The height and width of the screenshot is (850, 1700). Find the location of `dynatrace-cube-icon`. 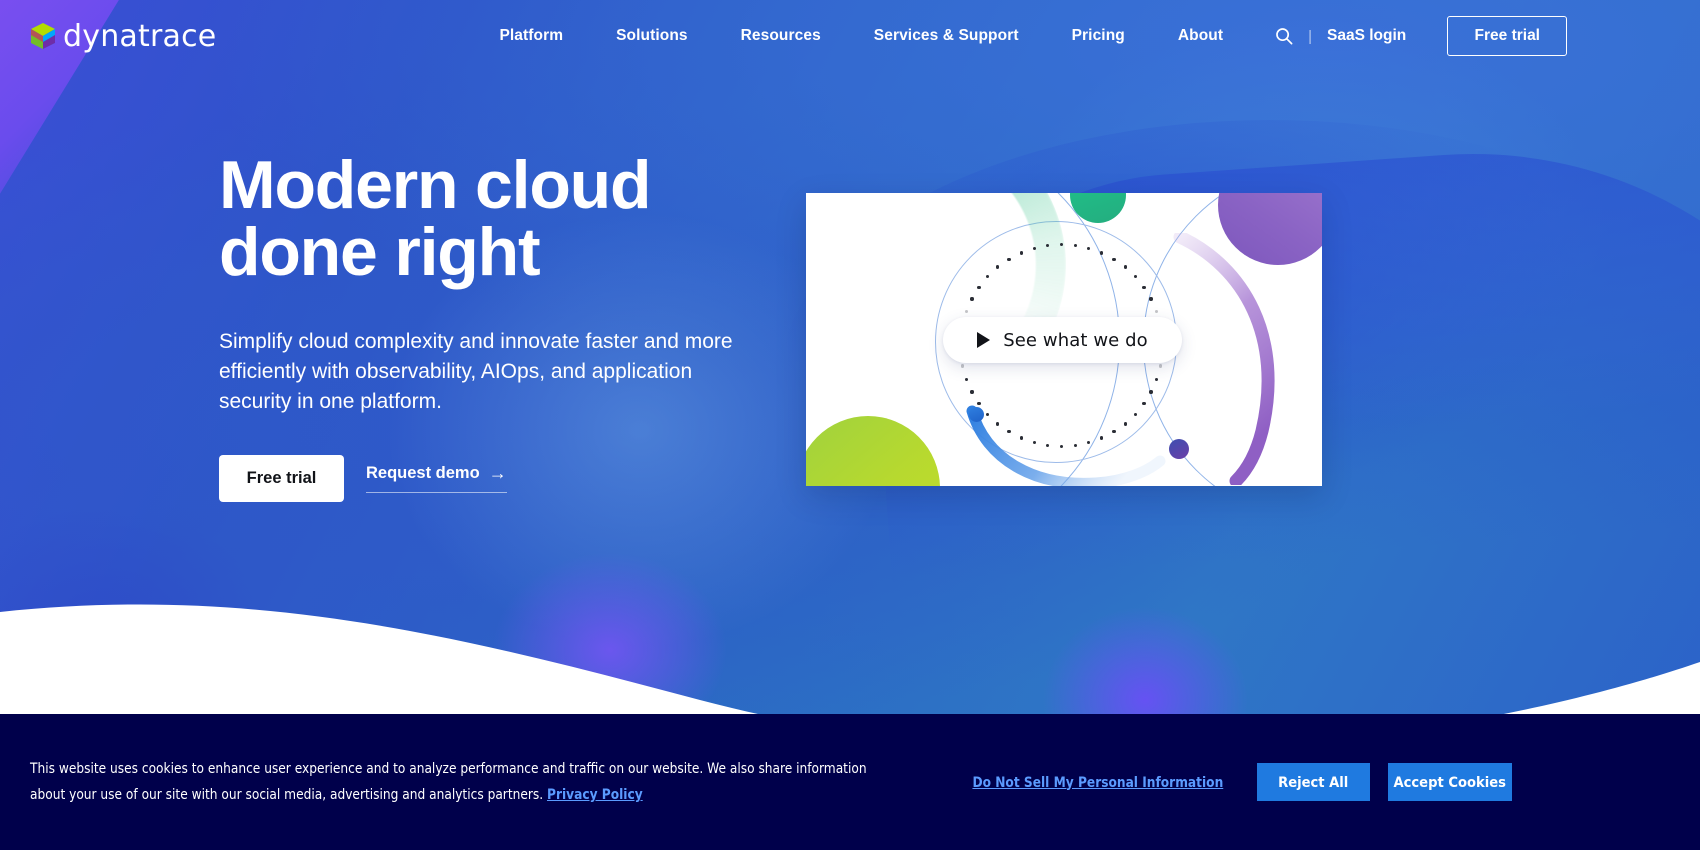

dynatrace-cube-icon is located at coordinates (43, 36).